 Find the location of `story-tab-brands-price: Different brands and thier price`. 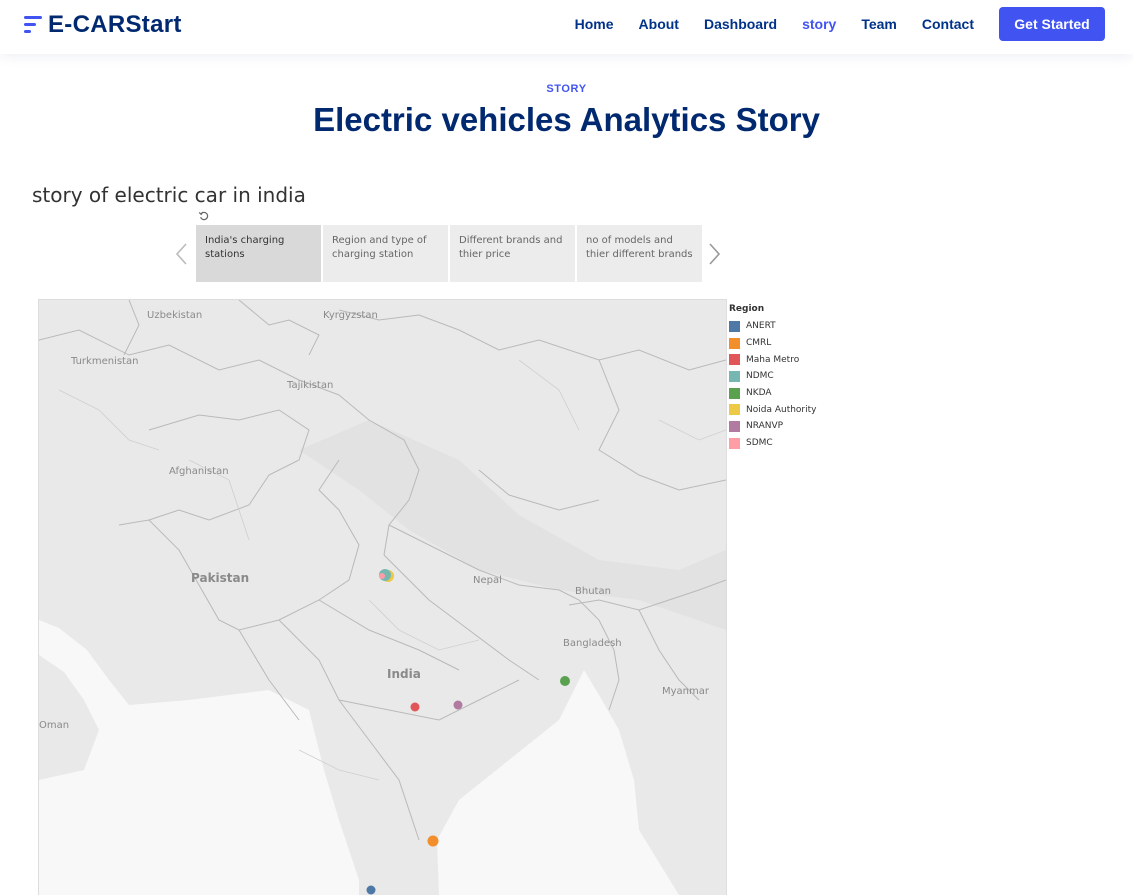

story-tab-brands-price: Different brands and thier price is located at coordinates (512, 253).